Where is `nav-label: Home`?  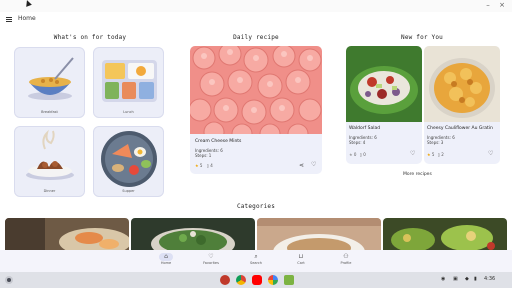 nav-label: Home is located at coordinates (166, 263).